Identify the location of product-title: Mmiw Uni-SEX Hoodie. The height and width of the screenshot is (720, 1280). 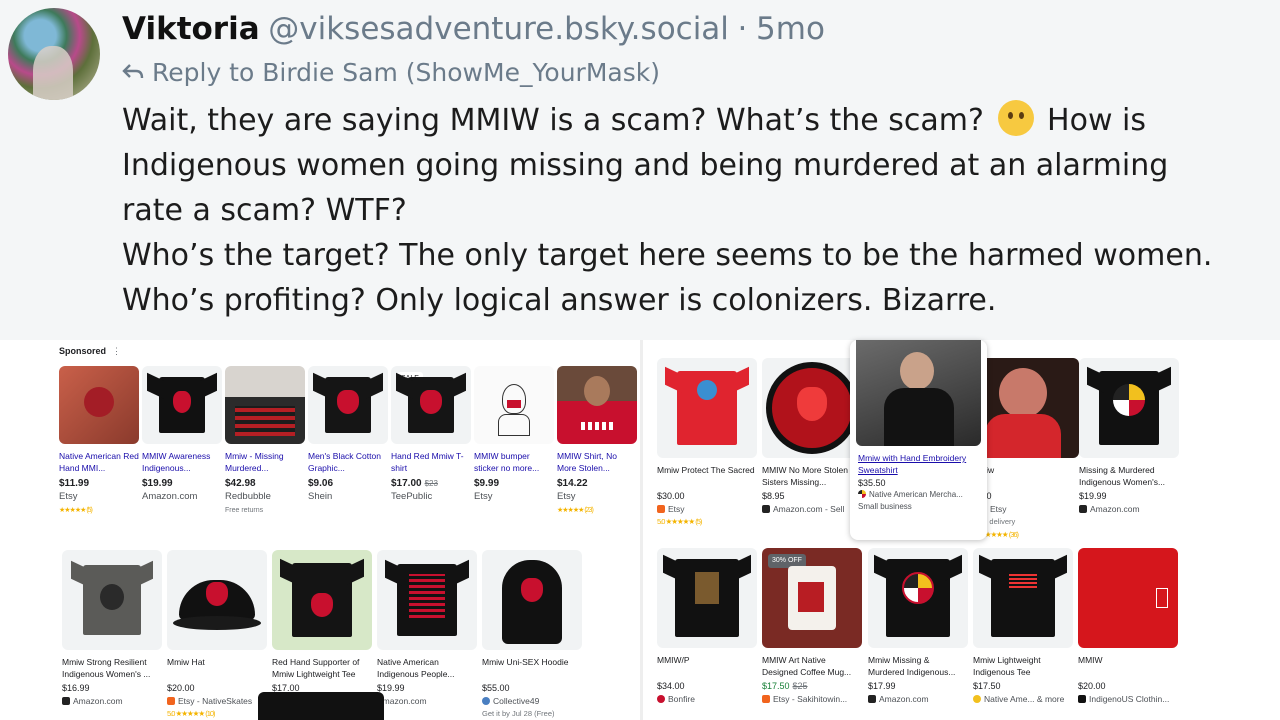
(532, 668).